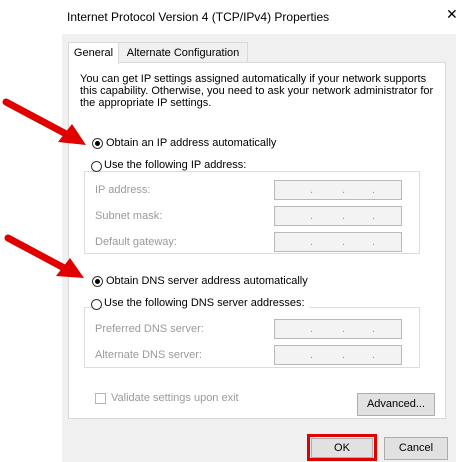  I want to click on validate-label: Validate settings upon exit, so click(175, 398).